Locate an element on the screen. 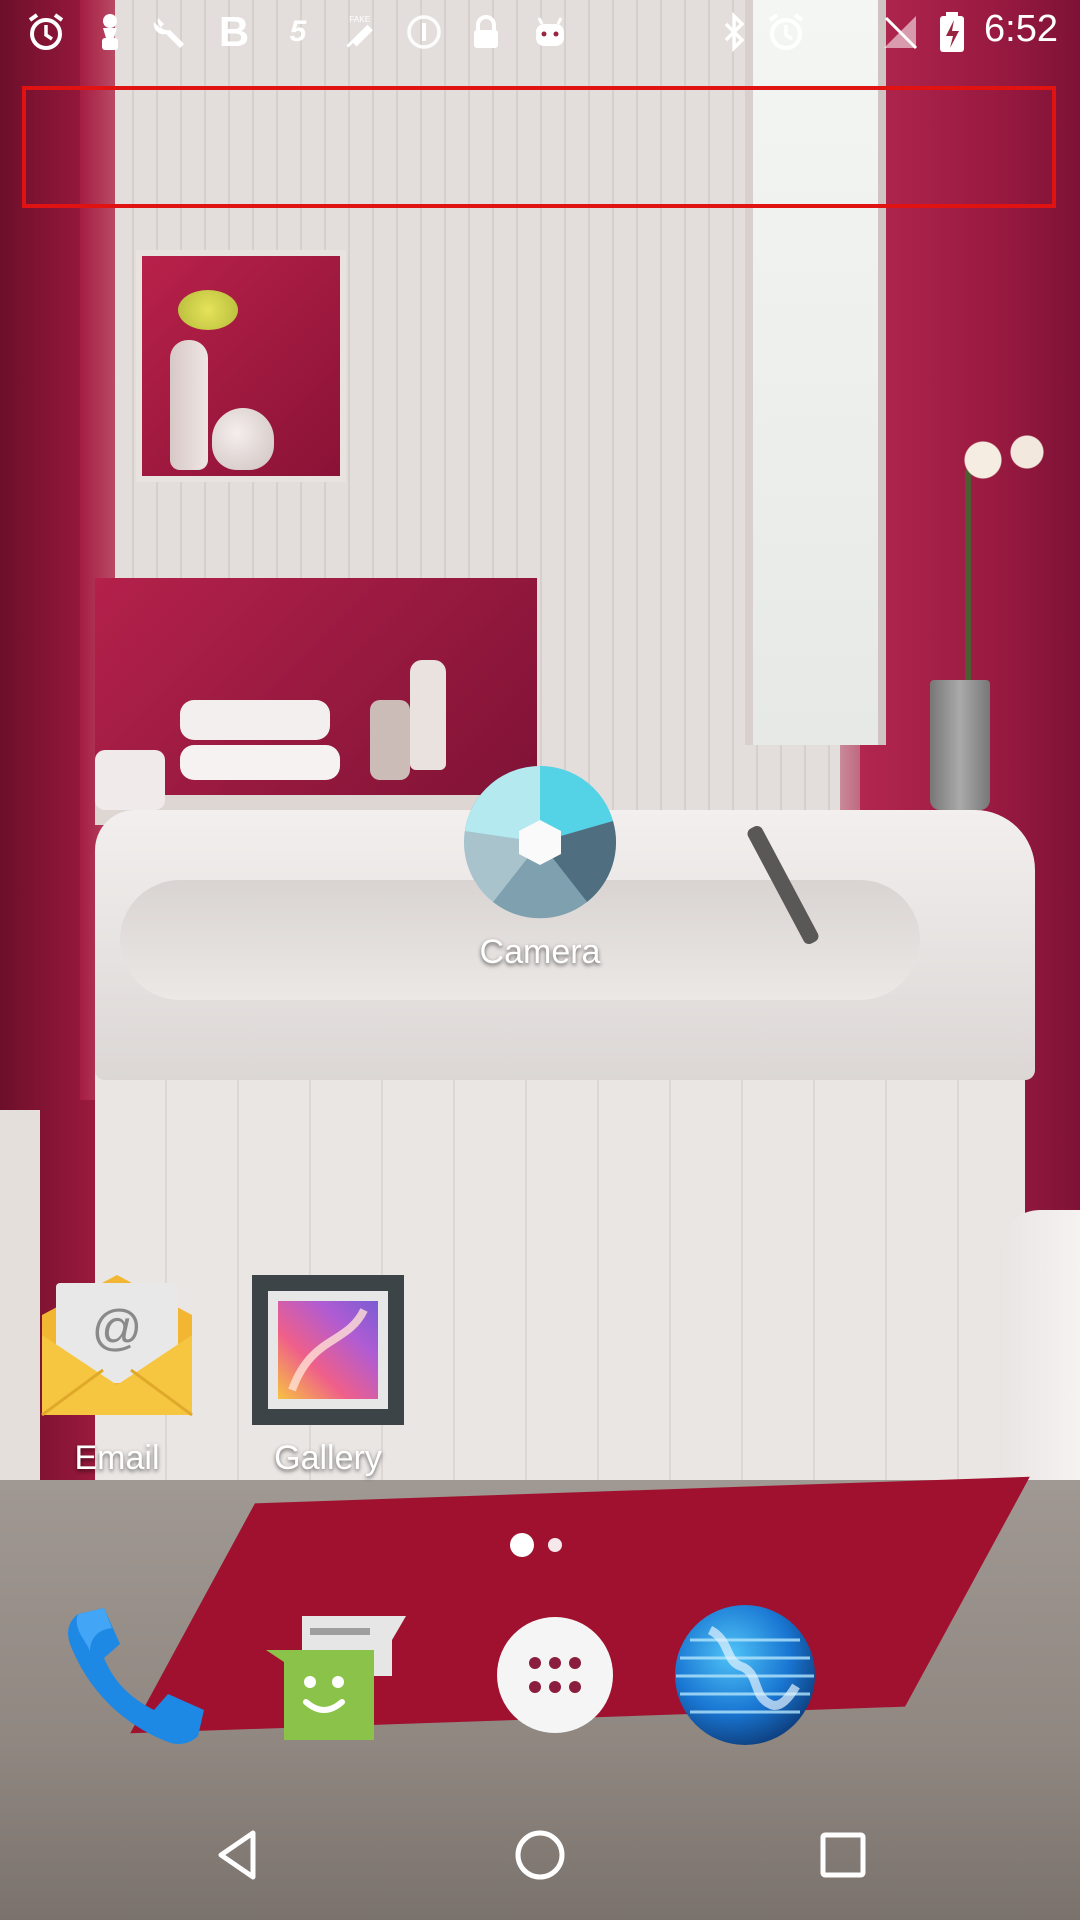  phone-icon is located at coordinates (136, 1676).